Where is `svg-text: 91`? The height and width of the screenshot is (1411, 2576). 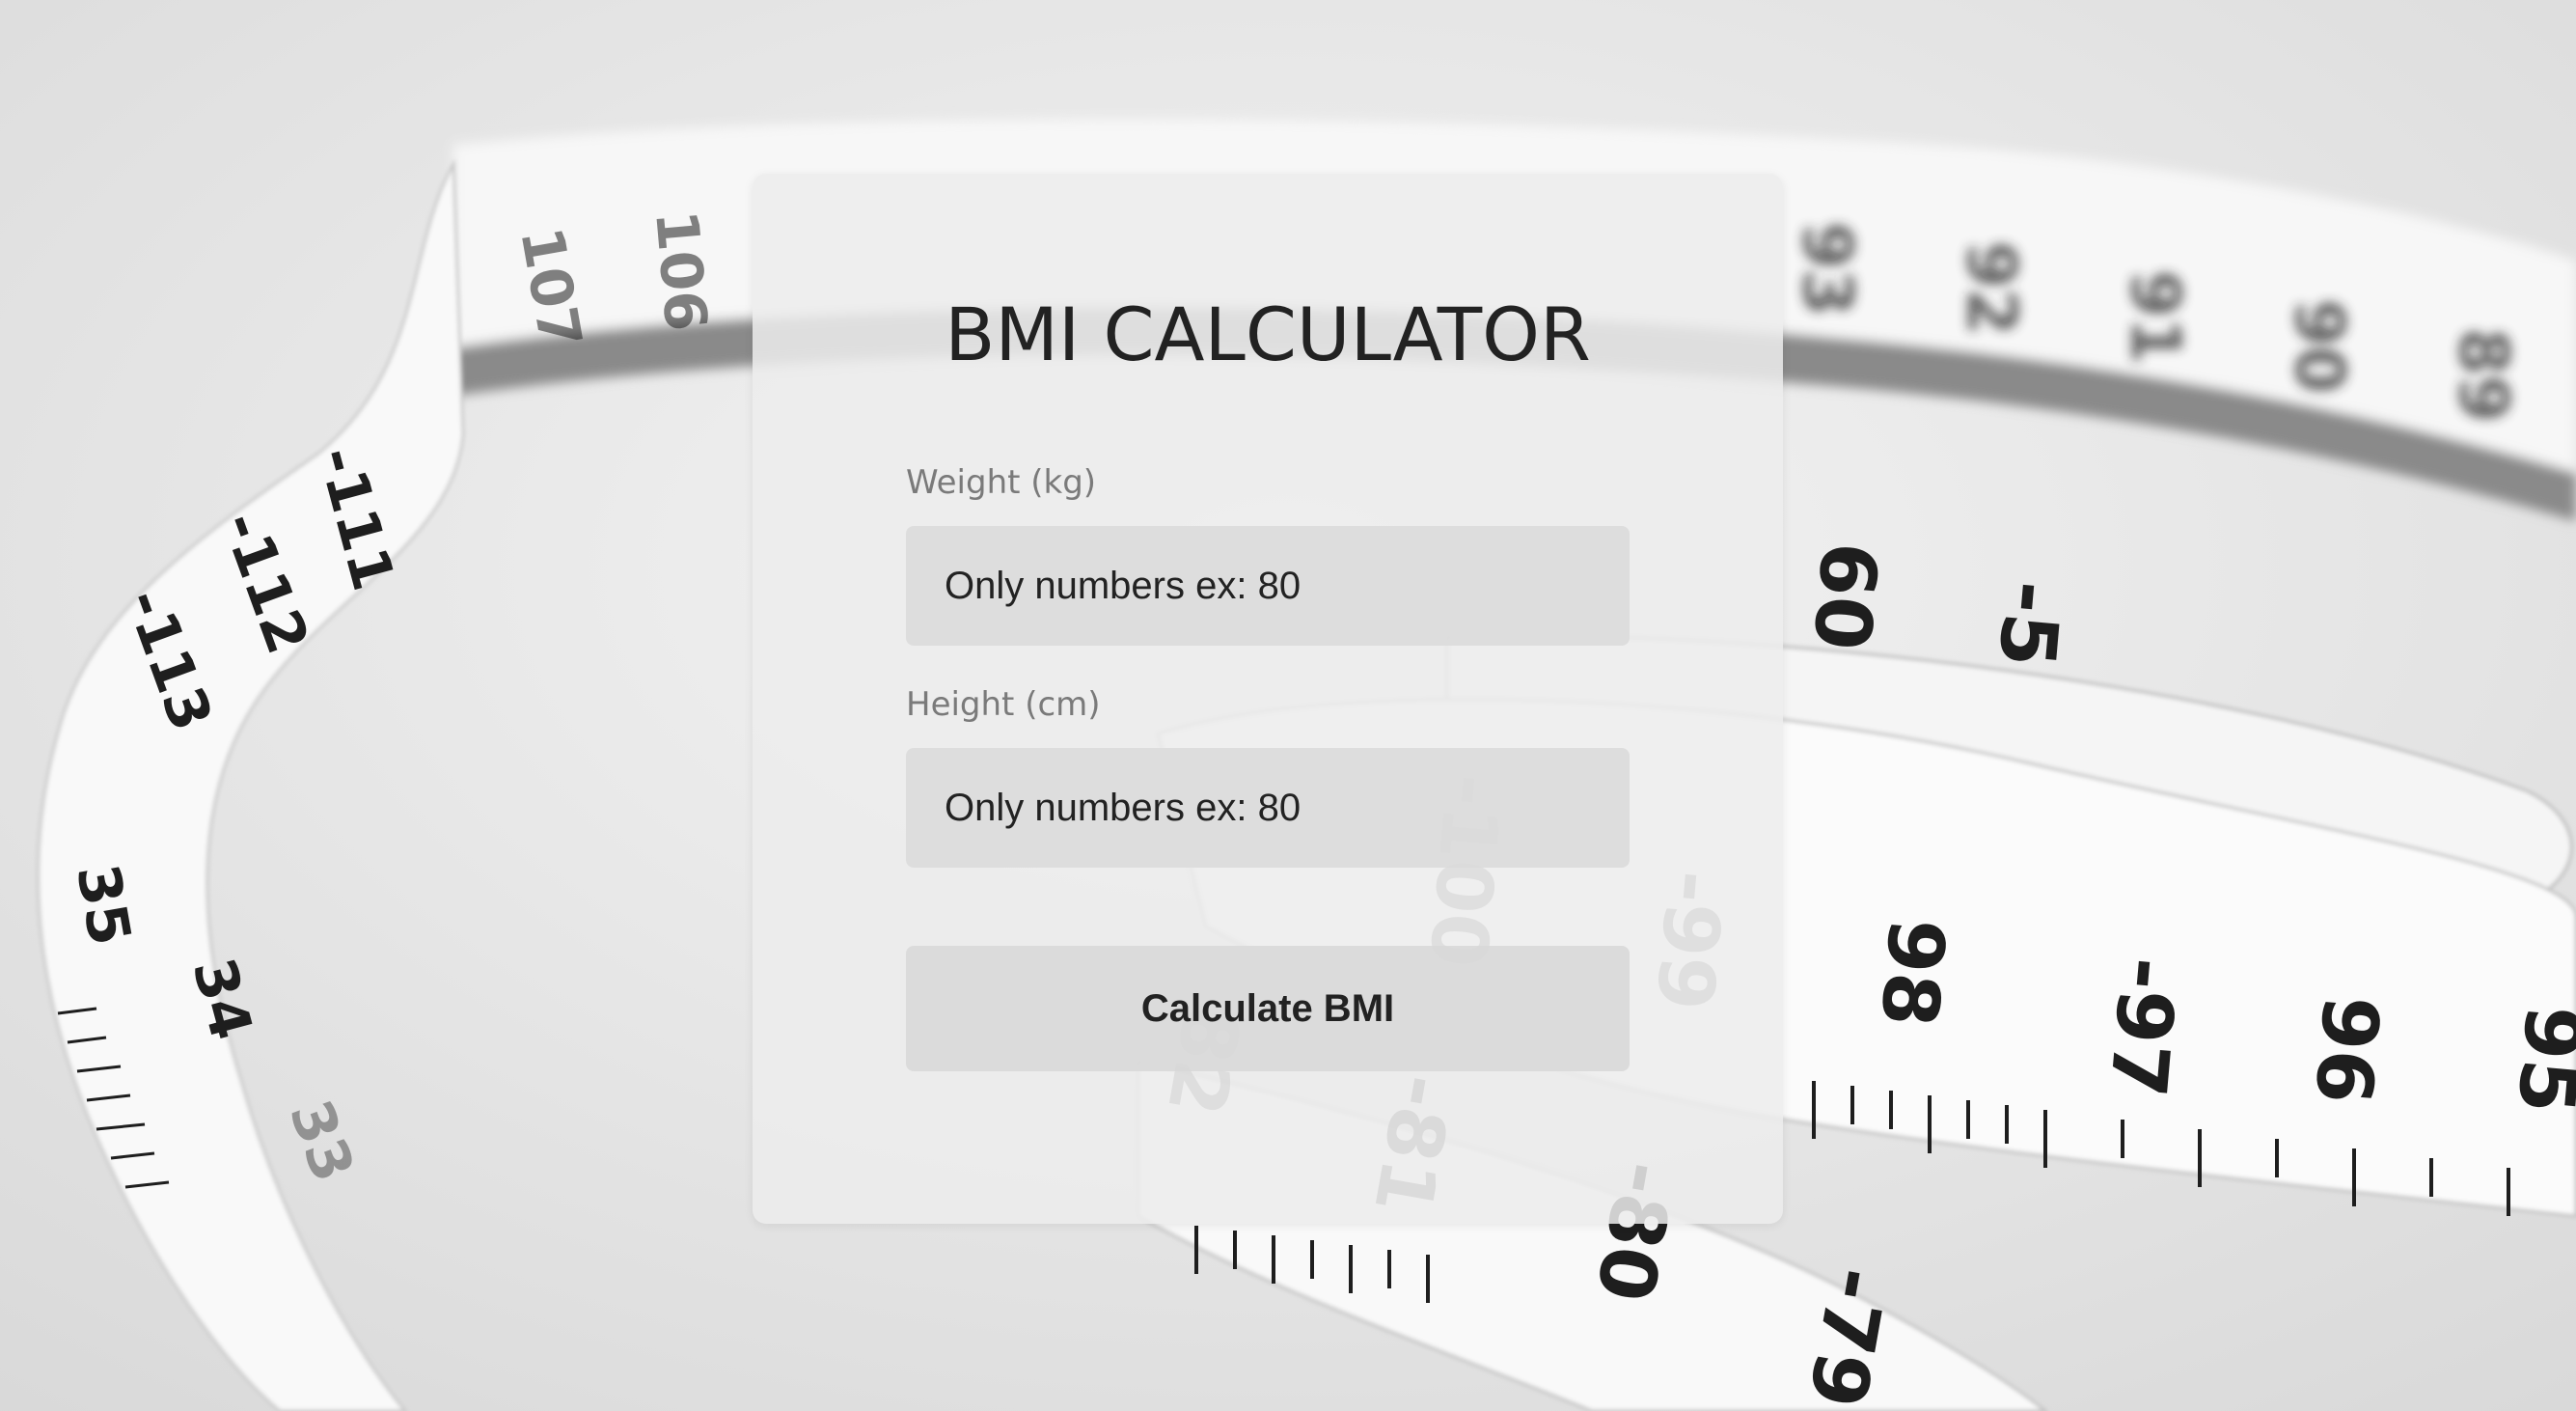
svg-text: 91 is located at coordinates (2155, 317).